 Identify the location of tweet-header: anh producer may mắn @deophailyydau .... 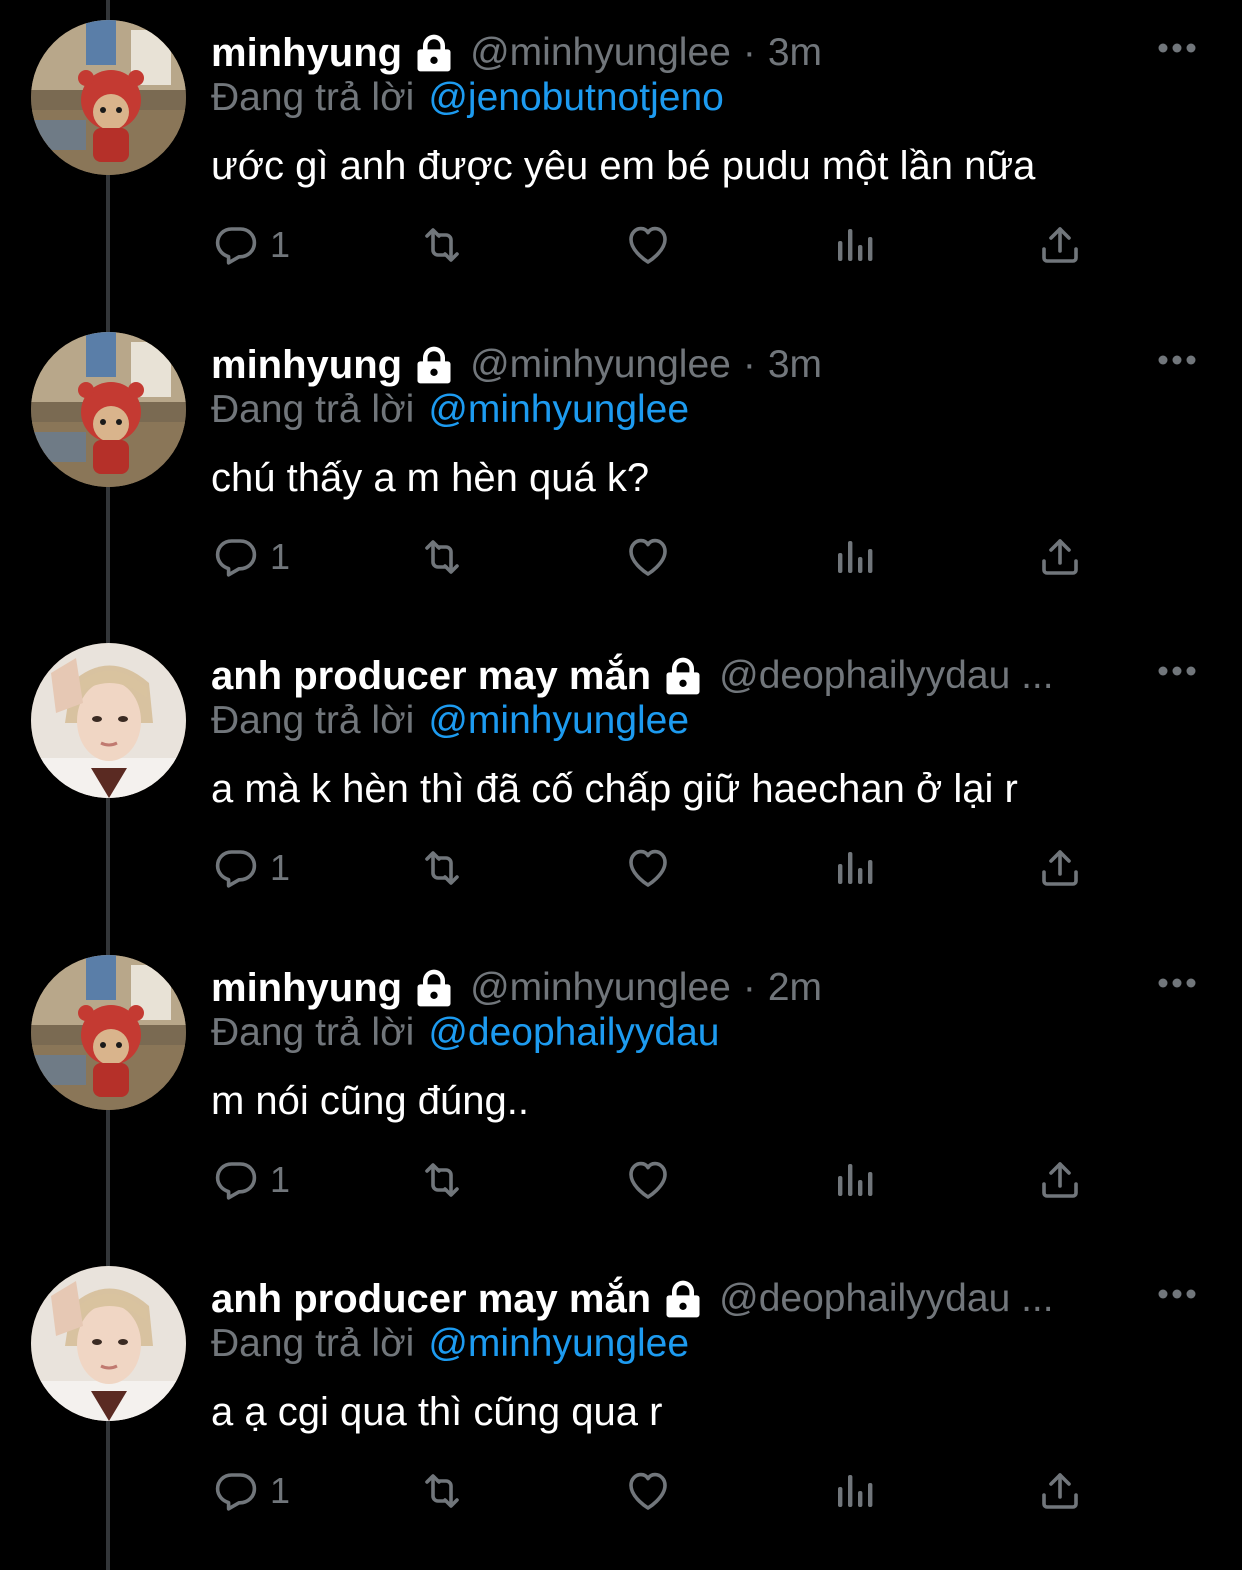
(651, 1299).